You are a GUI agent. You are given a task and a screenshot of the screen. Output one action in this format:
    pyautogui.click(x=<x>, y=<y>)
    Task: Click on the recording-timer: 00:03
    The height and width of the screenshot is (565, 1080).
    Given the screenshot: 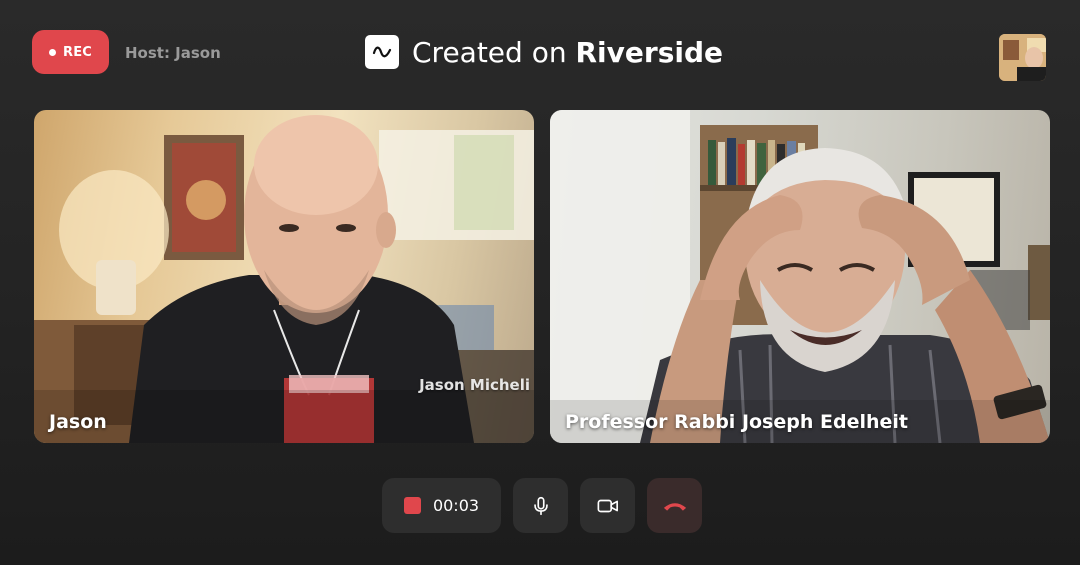 What is the action you would take?
    pyautogui.click(x=456, y=505)
    